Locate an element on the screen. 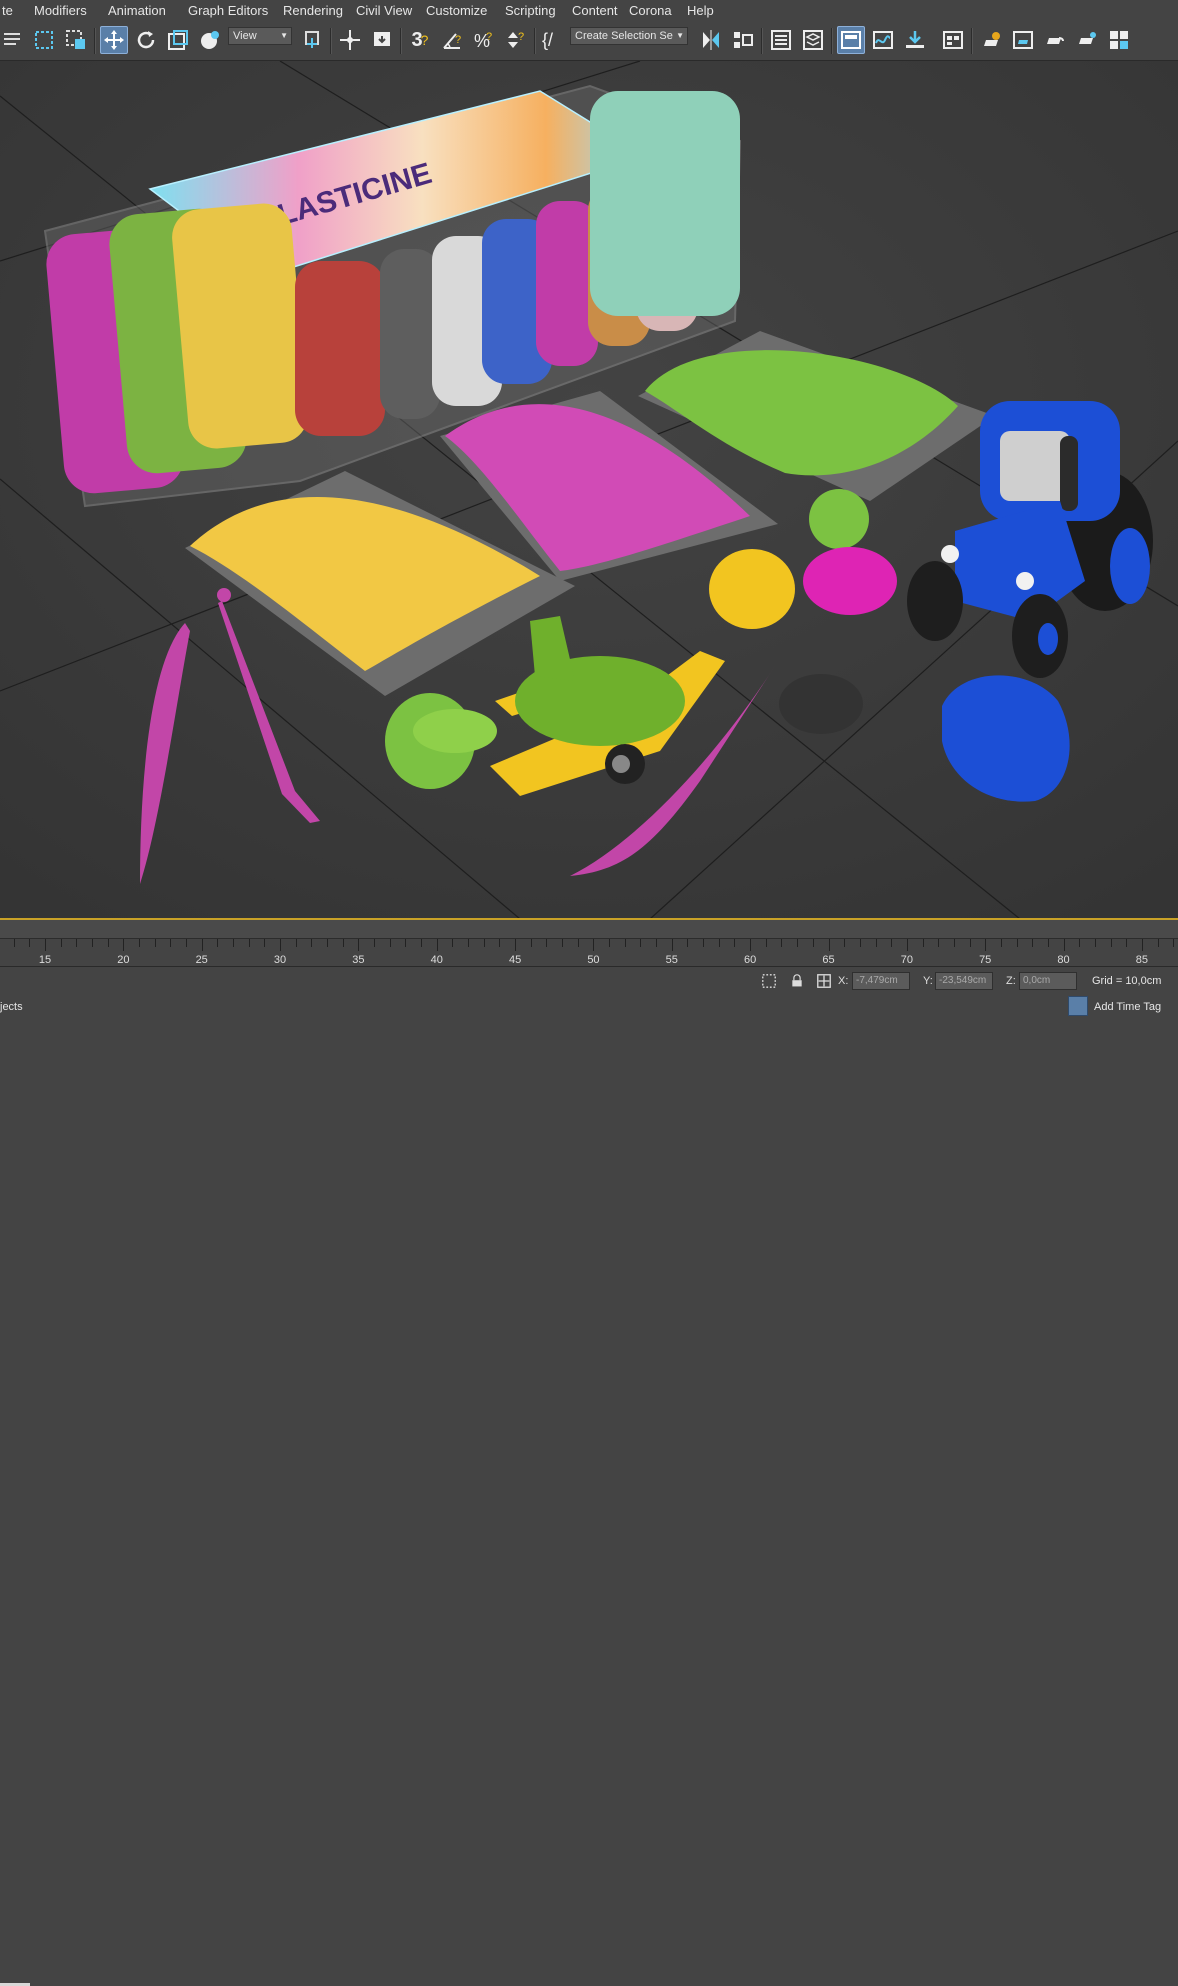 The height and width of the screenshot is (1986, 1178). select-scale-icon is located at coordinates (178, 40).